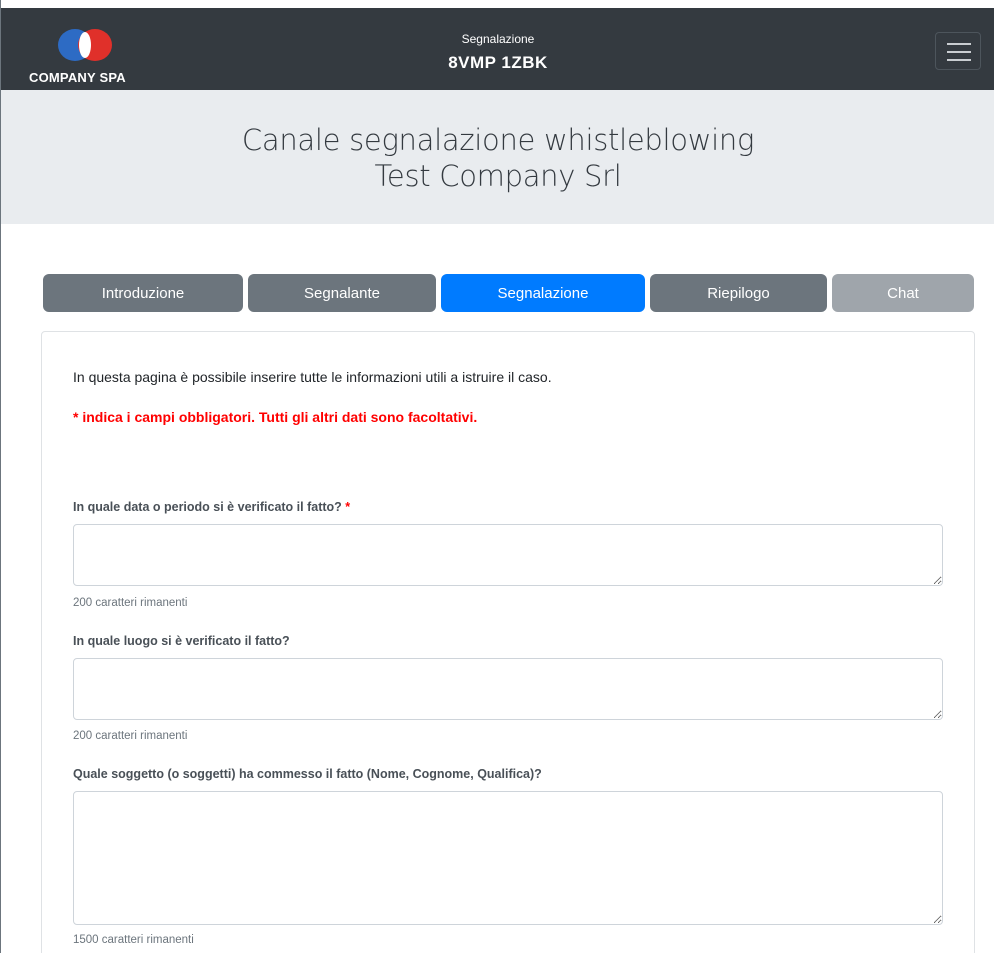  What do you see at coordinates (543, 293) in the screenshot?
I see `tab-segnalazione: Segnalazione` at bounding box center [543, 293].